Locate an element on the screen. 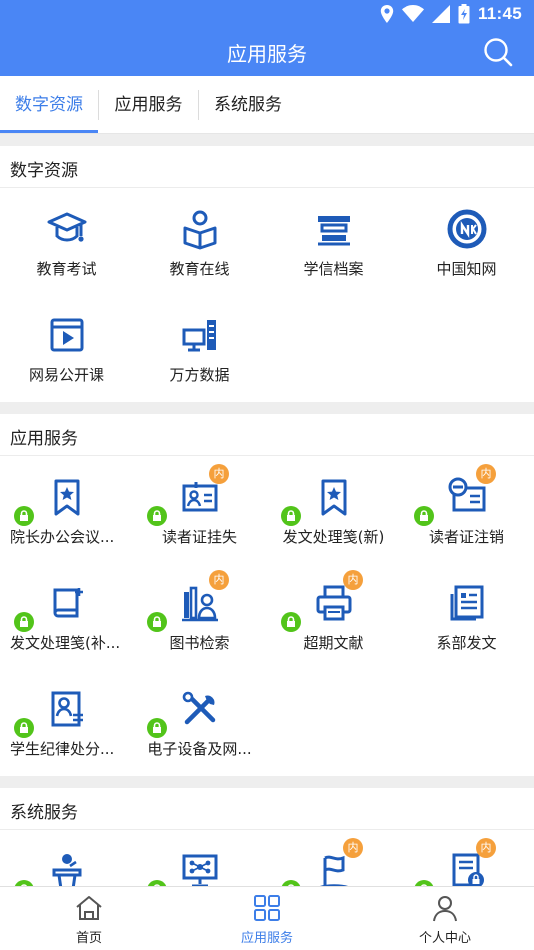 This screenshot has width=534, height=950. video-play-icon is located at coordinates (67, 335).